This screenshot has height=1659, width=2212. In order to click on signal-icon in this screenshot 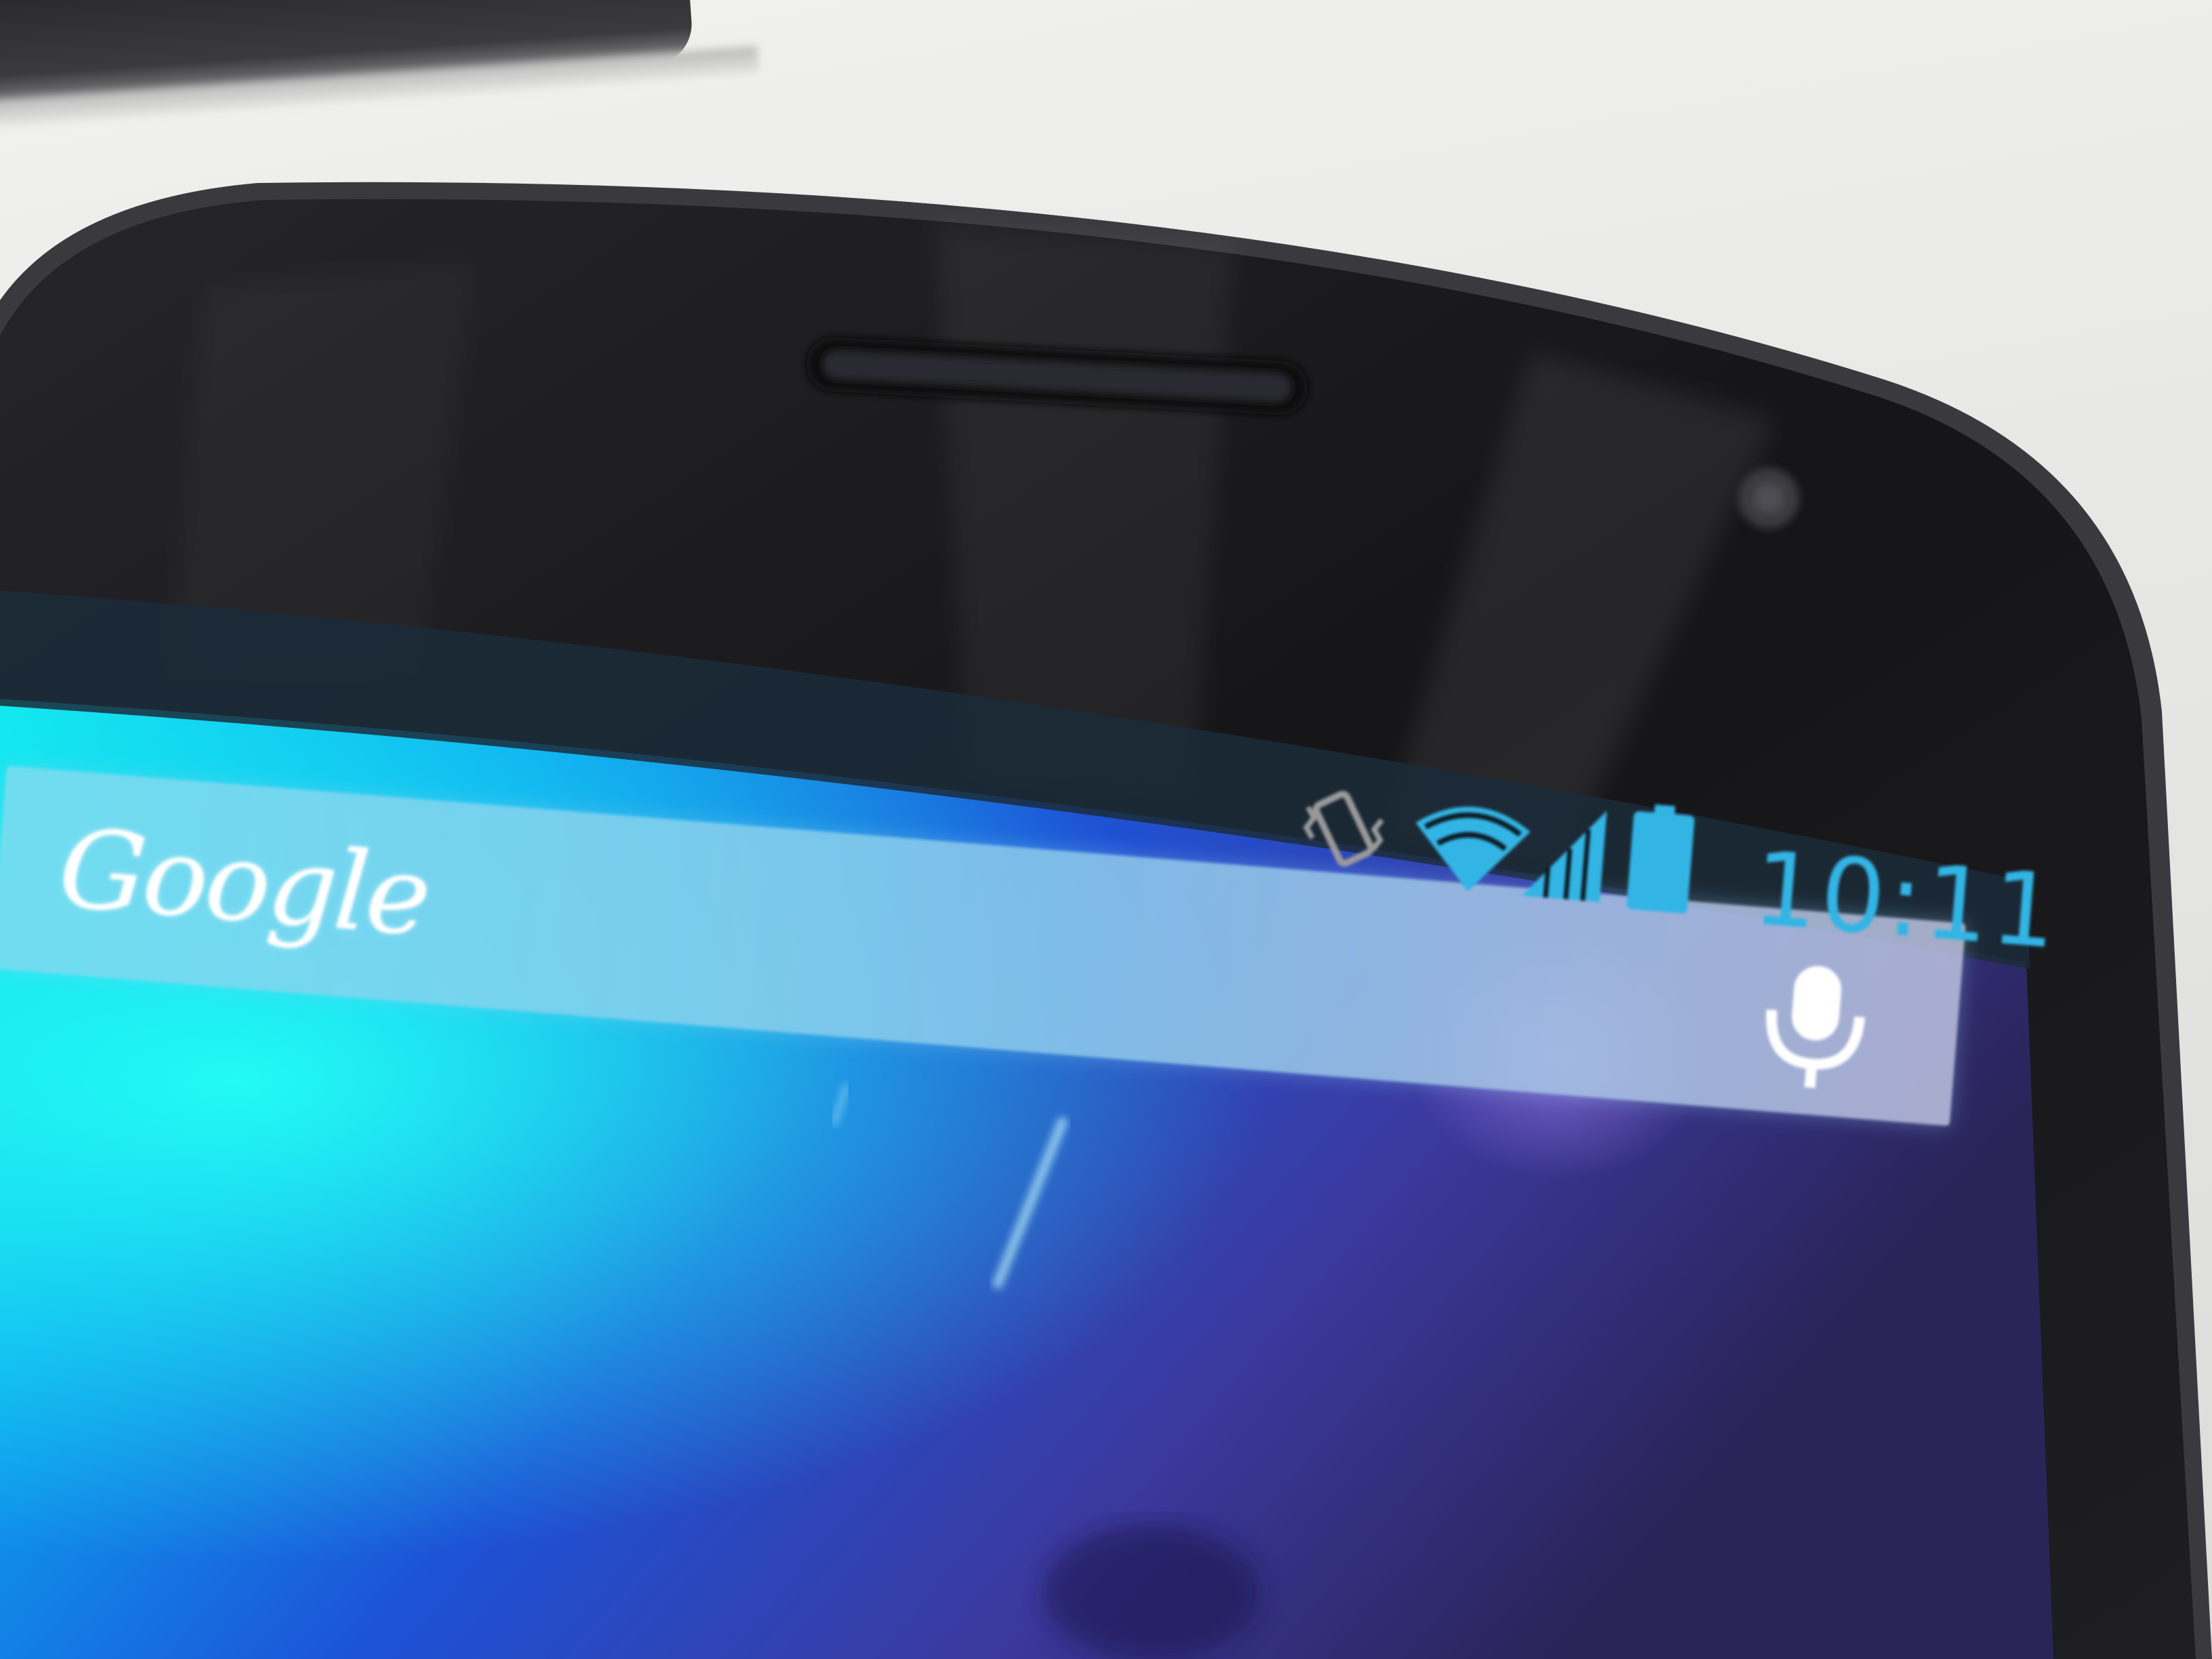, I will do `click(1563, 853)`.